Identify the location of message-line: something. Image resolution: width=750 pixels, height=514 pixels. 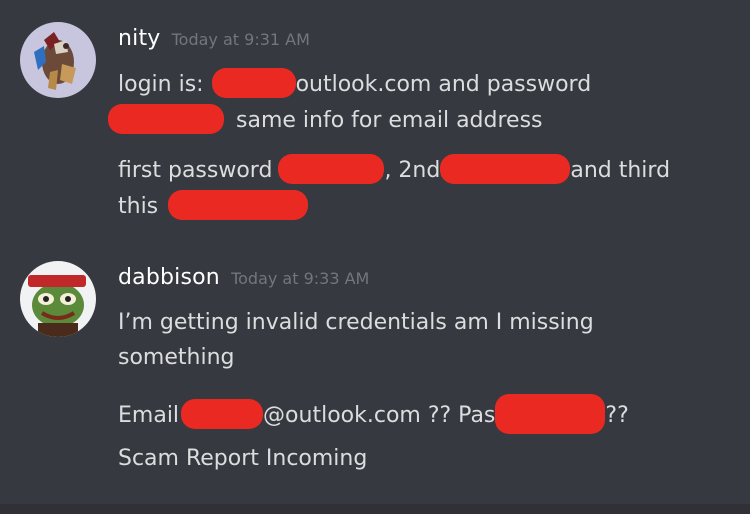
(176, 358).